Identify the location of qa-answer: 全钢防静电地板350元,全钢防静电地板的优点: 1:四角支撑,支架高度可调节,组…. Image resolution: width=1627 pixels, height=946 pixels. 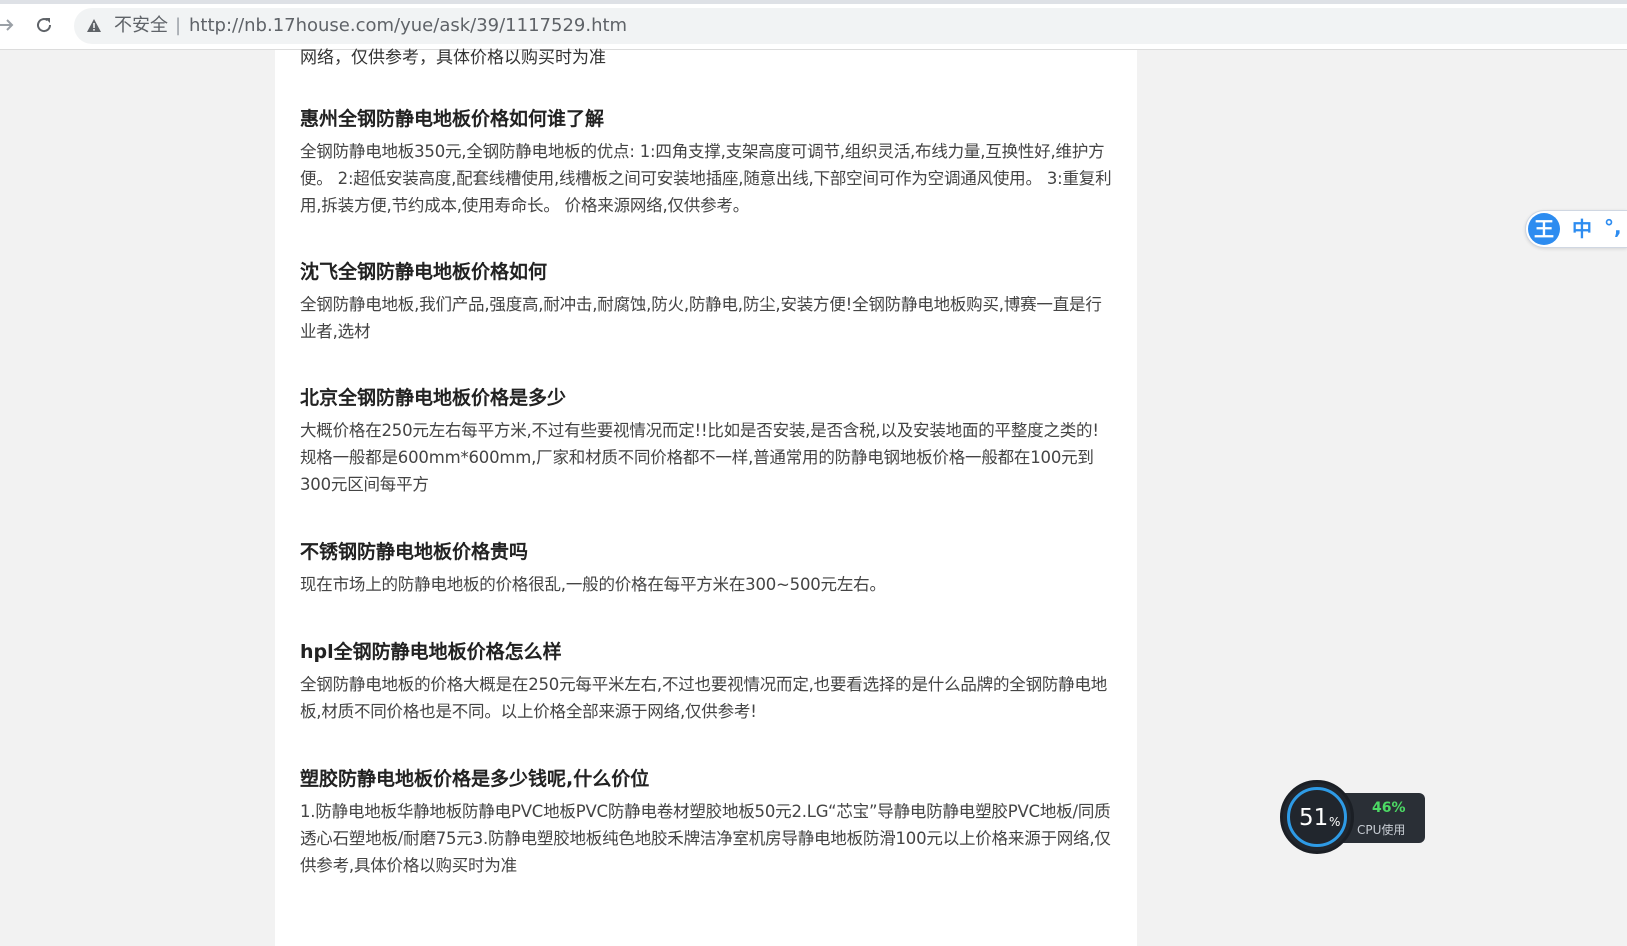
(706, 178).